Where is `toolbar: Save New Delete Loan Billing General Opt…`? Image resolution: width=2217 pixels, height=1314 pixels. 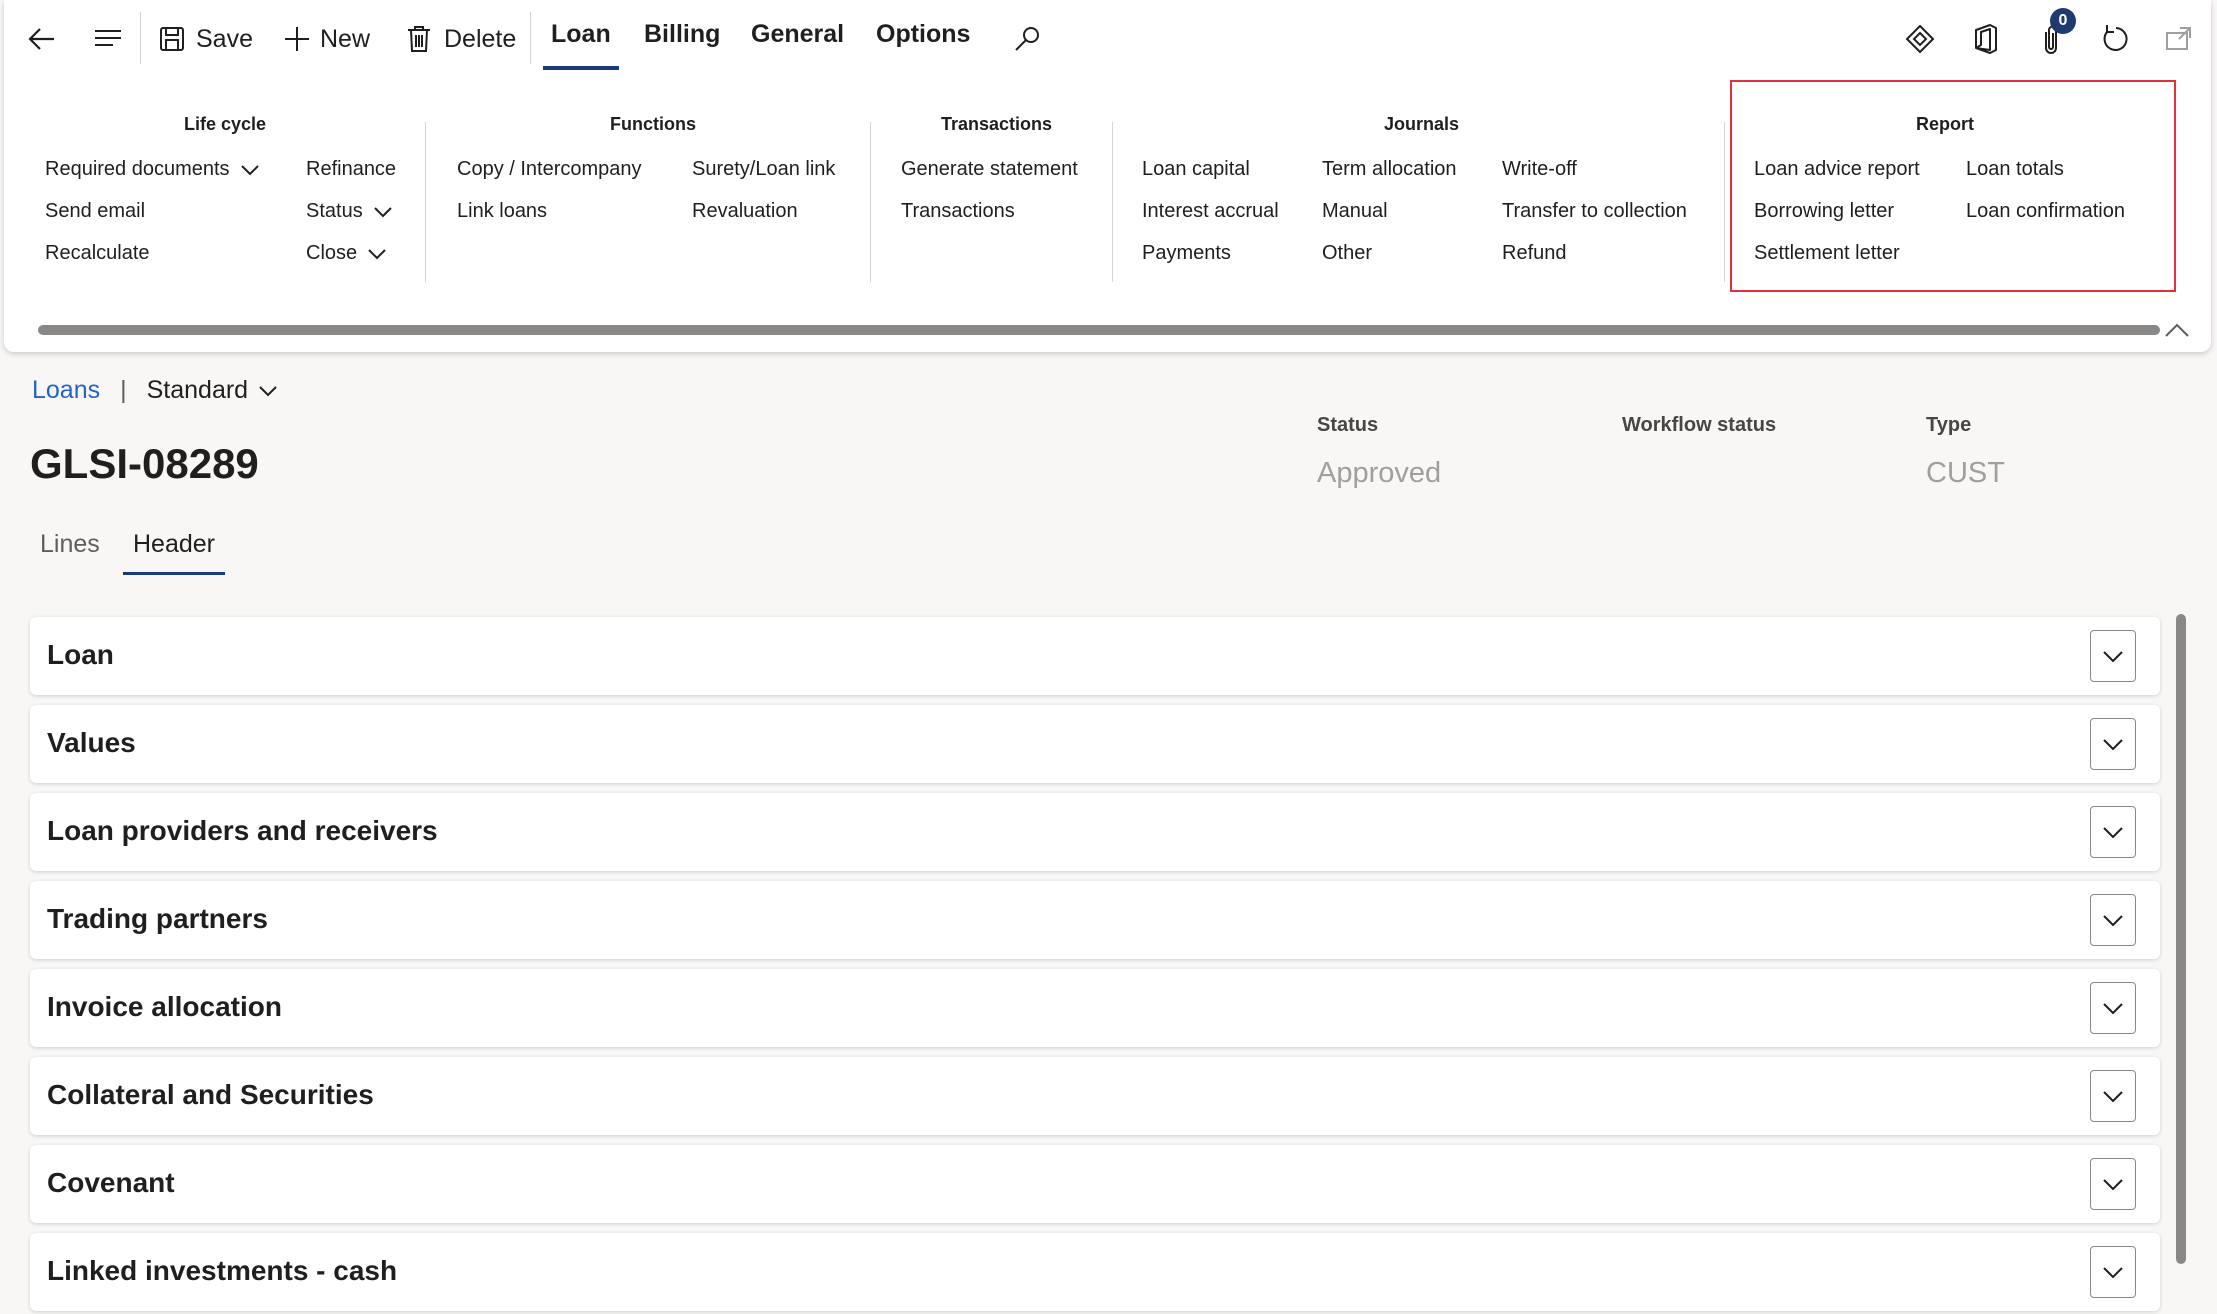 toolbar: Save New Delete Loan Billing General Opt… is located at coordinates (1107, 40).